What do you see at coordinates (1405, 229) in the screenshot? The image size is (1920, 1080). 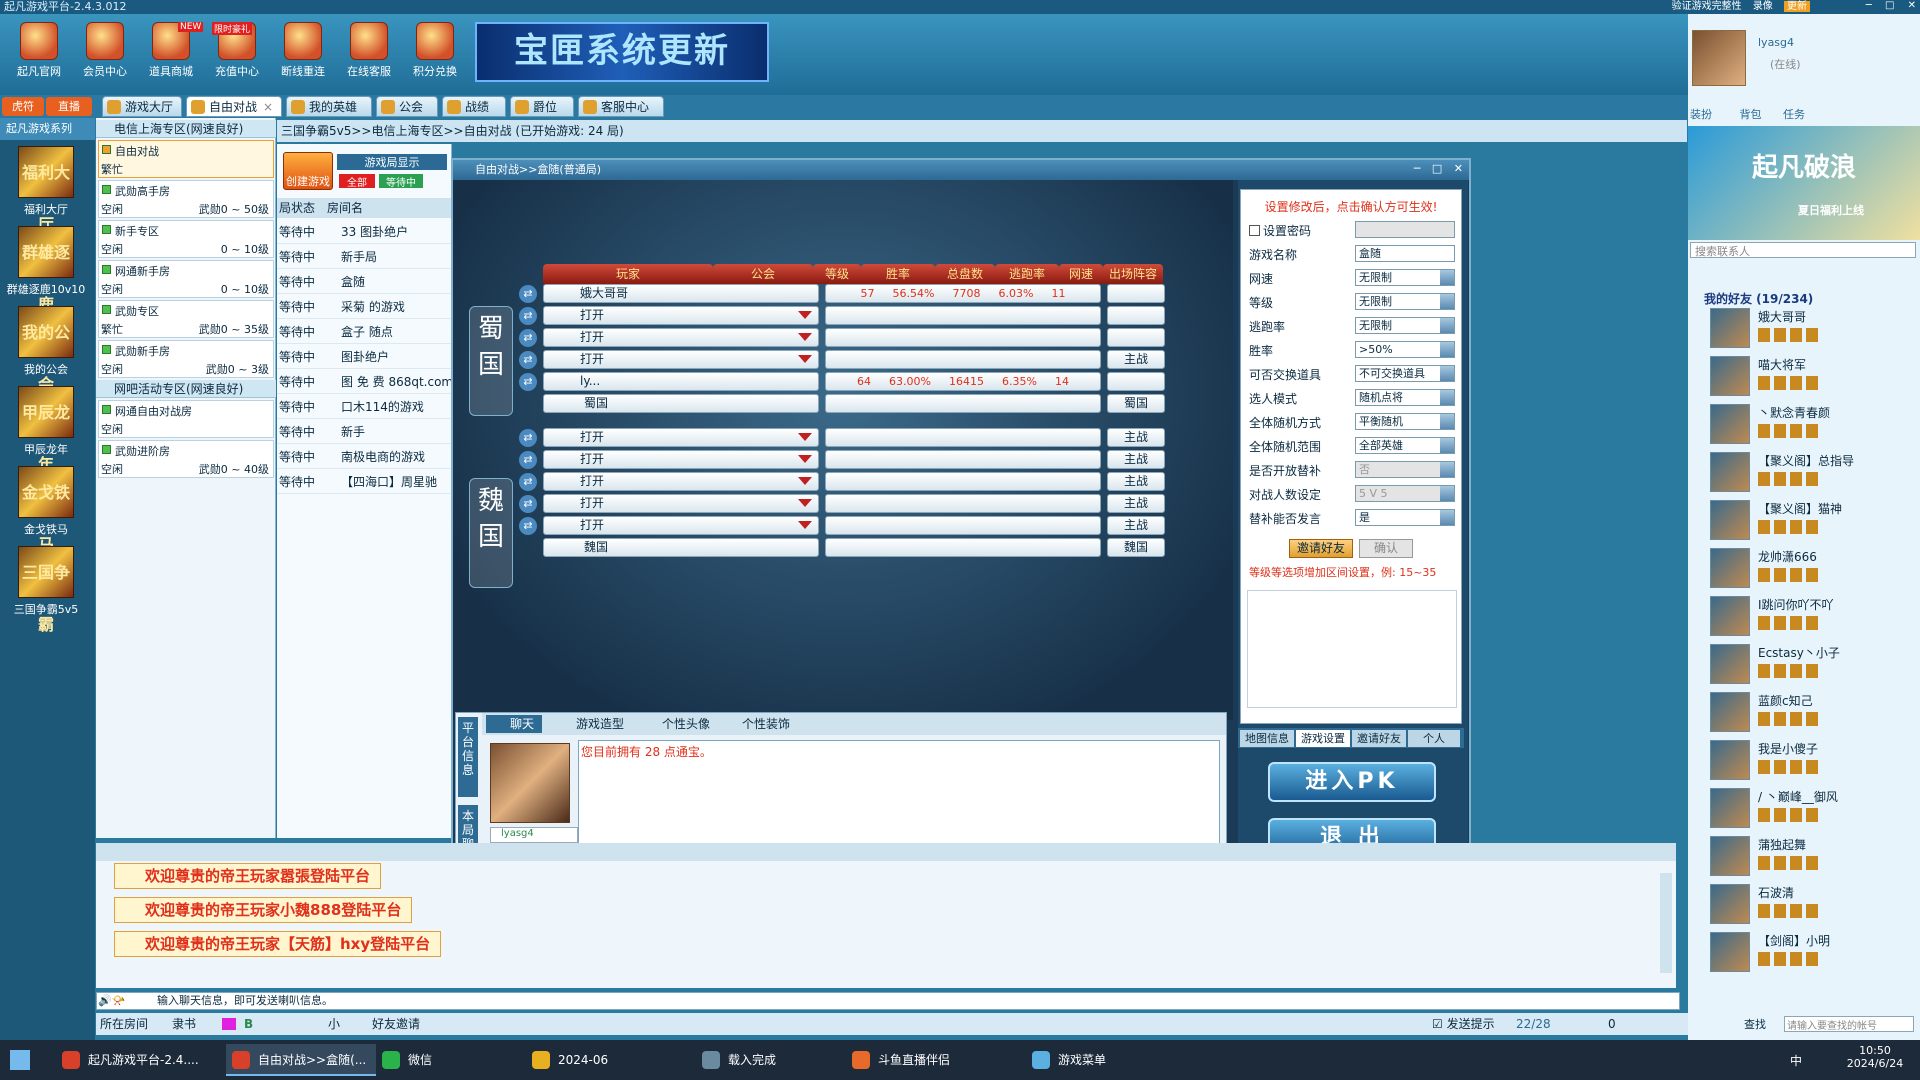 I see `password-input` at bounding box center [1405, 229].